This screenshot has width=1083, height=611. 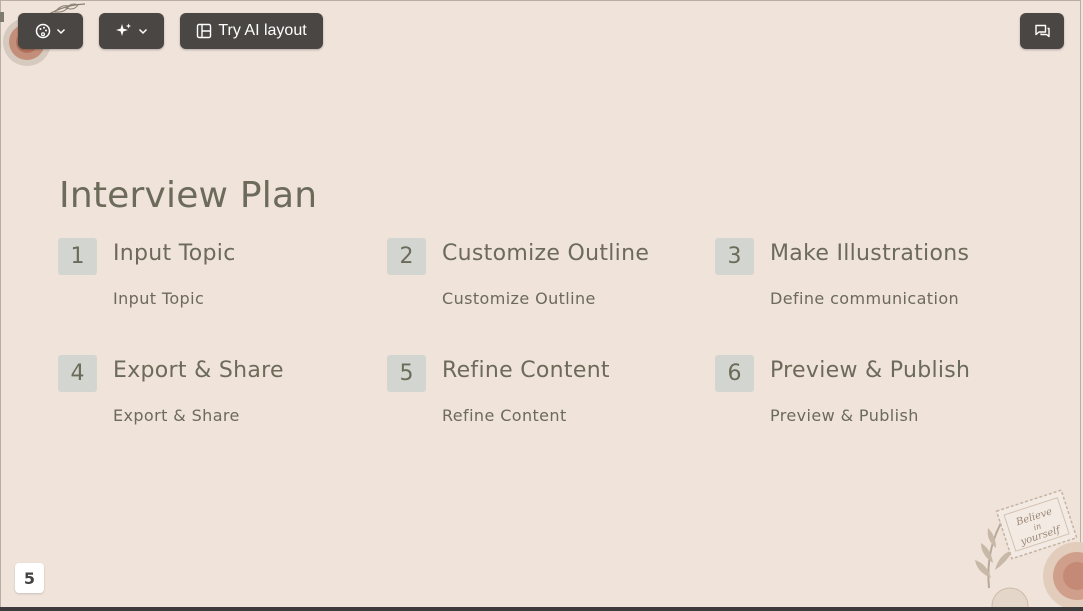 What do you see at coordinates (204, 31) in the screenshot?
I see `layout-icon` at bounding box center [204, 31].